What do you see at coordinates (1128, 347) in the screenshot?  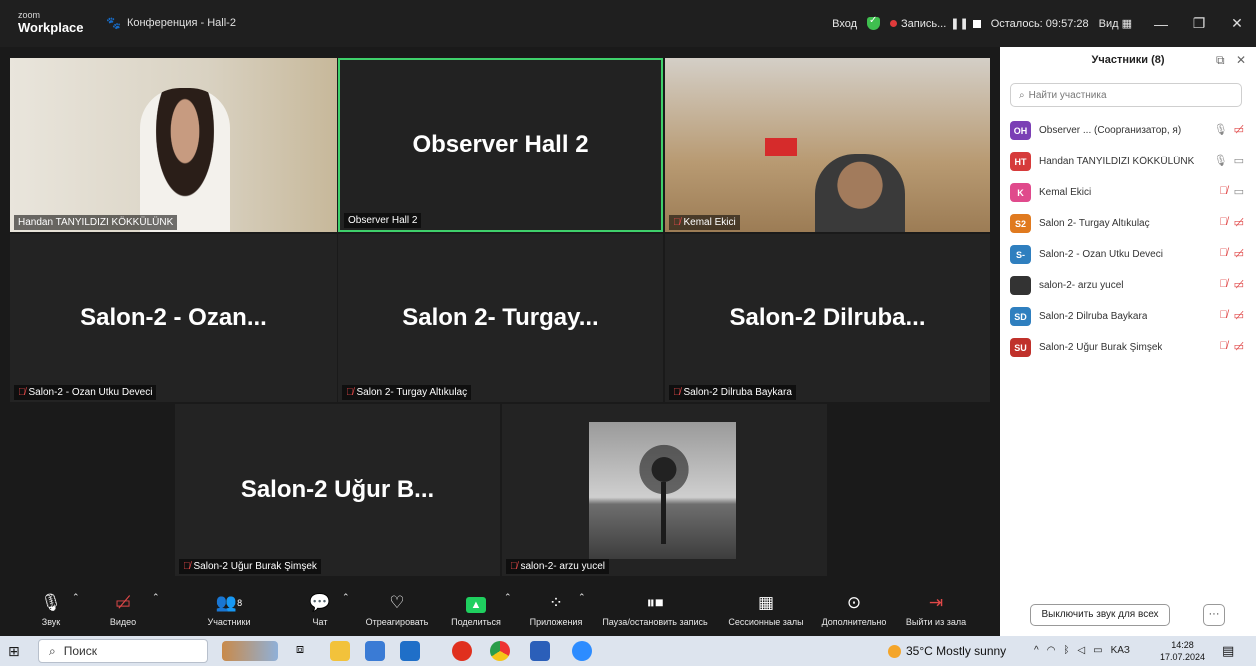 I see `participant-row: SU Salon-2 Uğur Burak Şimşek 🎙̸ ▭̸` at bounding box center [1128, 347].